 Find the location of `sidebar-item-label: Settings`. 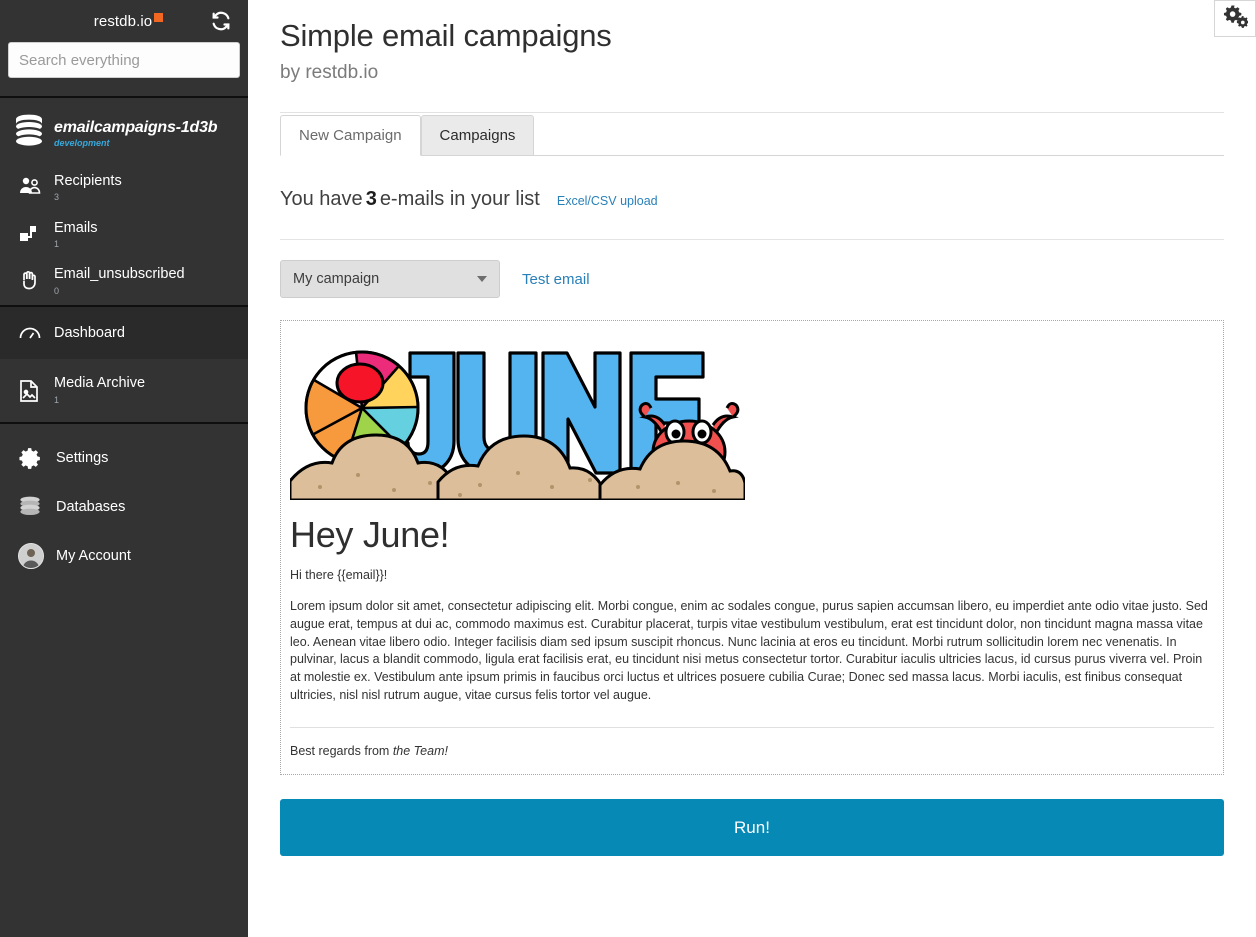

sidebar-item-label: Settings is located at coordinates (82, 458).